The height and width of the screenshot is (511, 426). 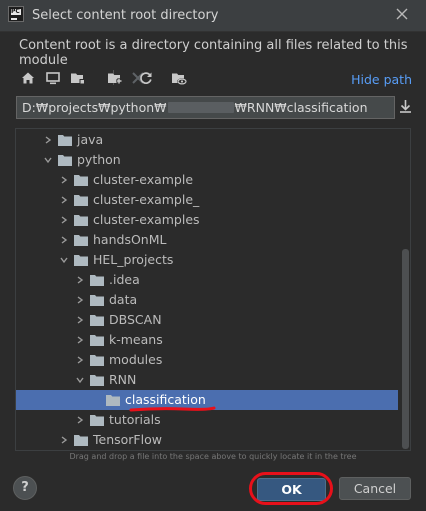 I want to click on tree-row: data, so click(x=207, y=300).